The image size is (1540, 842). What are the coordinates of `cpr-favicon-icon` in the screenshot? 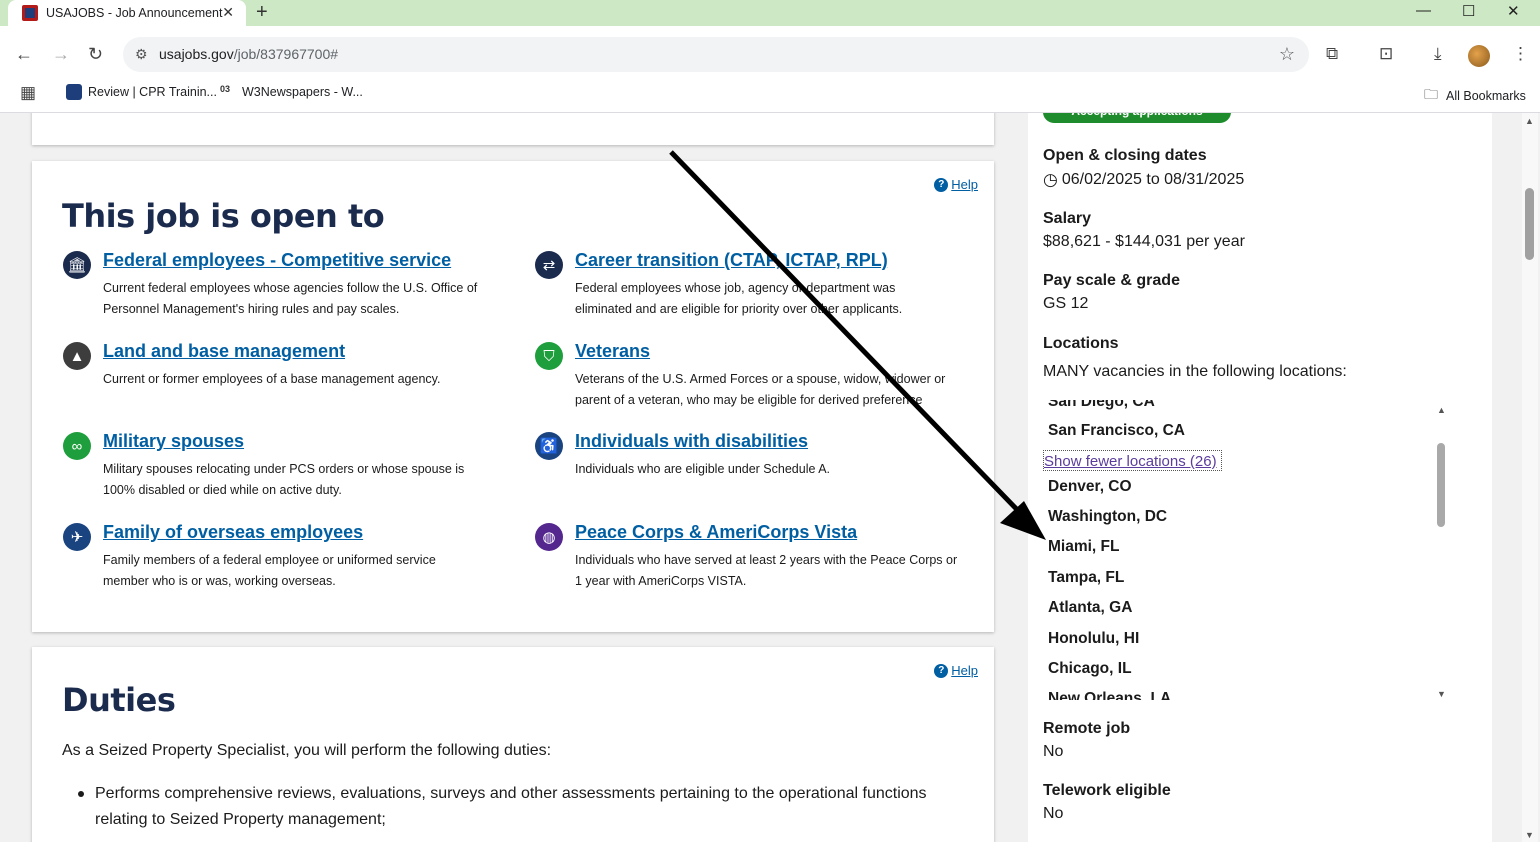 It's located at (74, 92).